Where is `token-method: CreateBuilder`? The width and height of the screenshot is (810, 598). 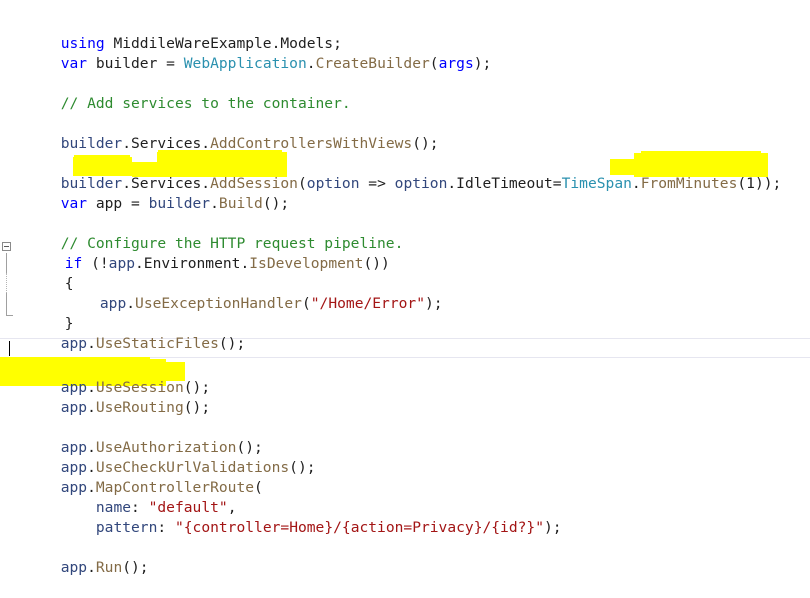
token-method: CreateBuilder is located at coordinates (372, 63).